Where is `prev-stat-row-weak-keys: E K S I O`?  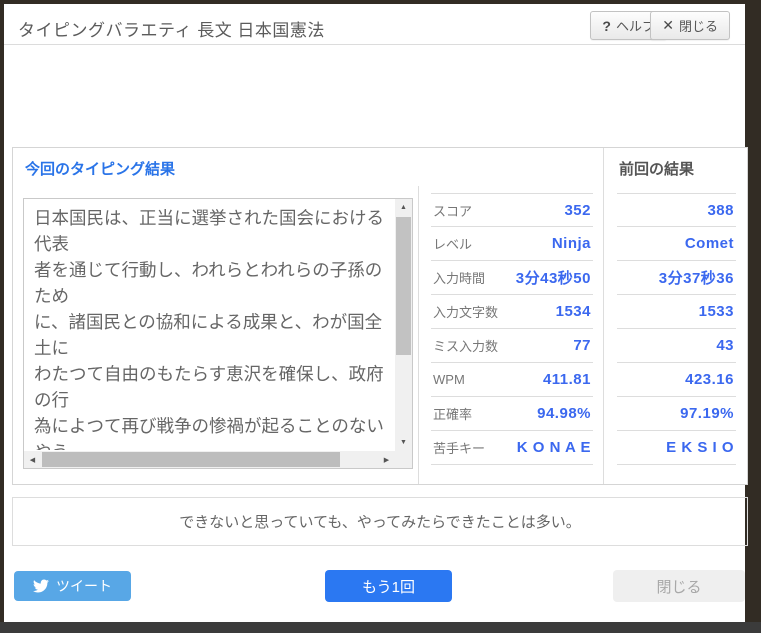 prev-stat-row-weak-keys: E K S I O is located at coordinates (676, 448).